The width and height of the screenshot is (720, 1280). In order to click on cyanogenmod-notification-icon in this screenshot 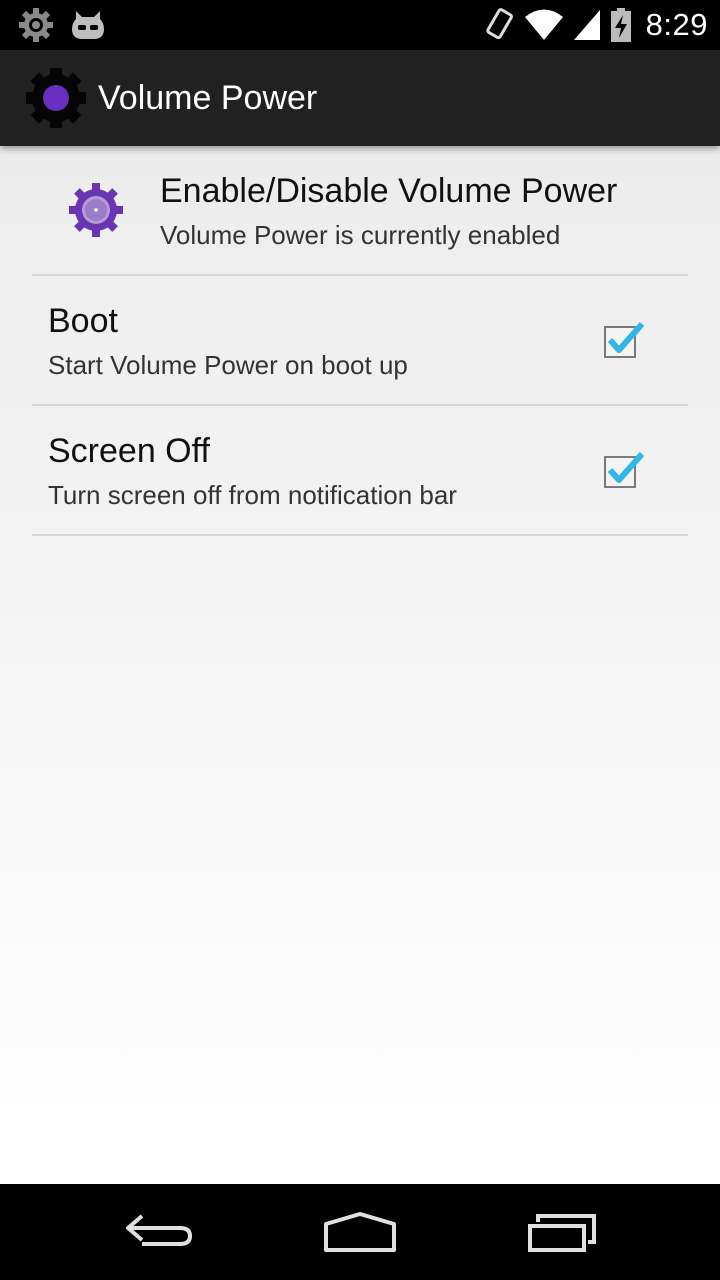, I will do `click(88, 25)`.